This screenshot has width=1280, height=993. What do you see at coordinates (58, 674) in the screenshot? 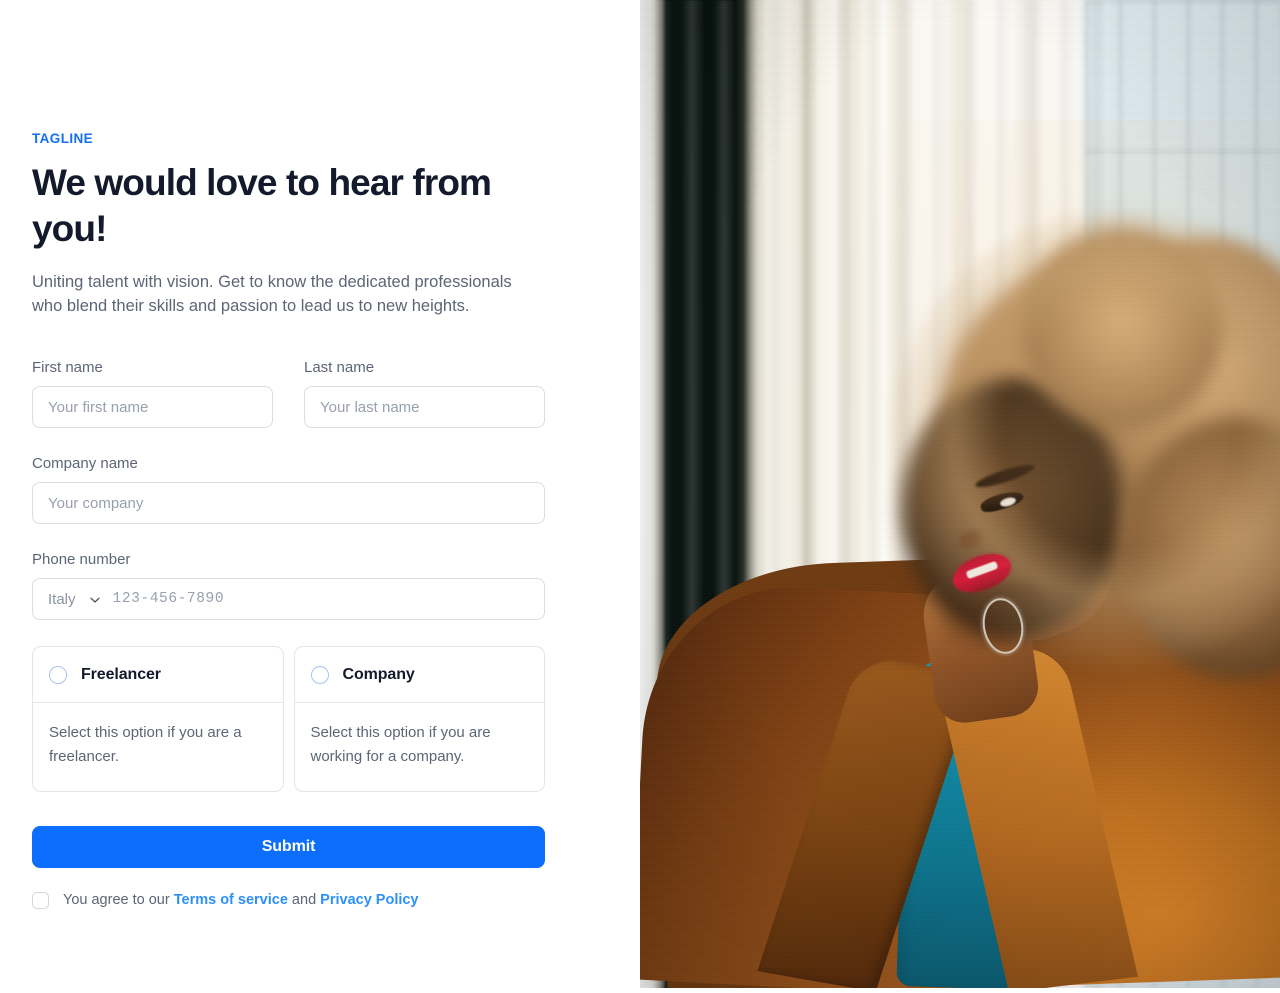
I see `radio-freelancer` at bounding box center [58, 674].